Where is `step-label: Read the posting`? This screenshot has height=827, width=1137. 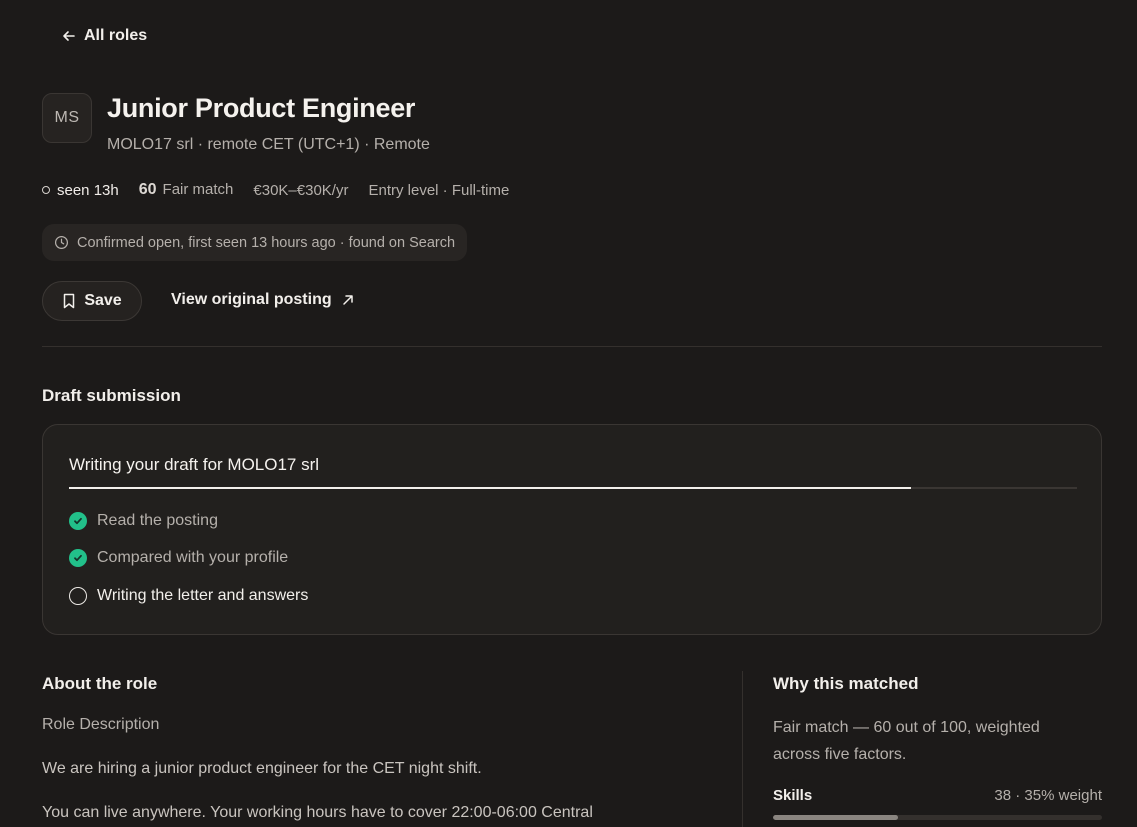 step-label: Read the posting is located at coordinates (157, 520).